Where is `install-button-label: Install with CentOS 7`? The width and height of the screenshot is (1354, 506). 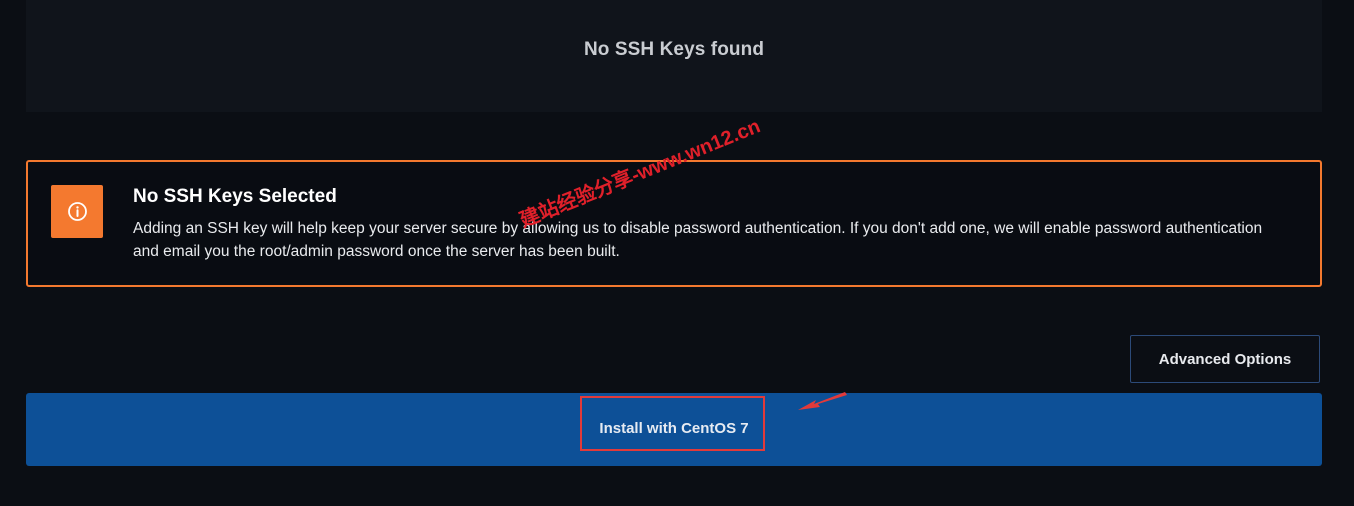 install-button-label: Install with CentOS 7 is located at coordinates (674, 428).